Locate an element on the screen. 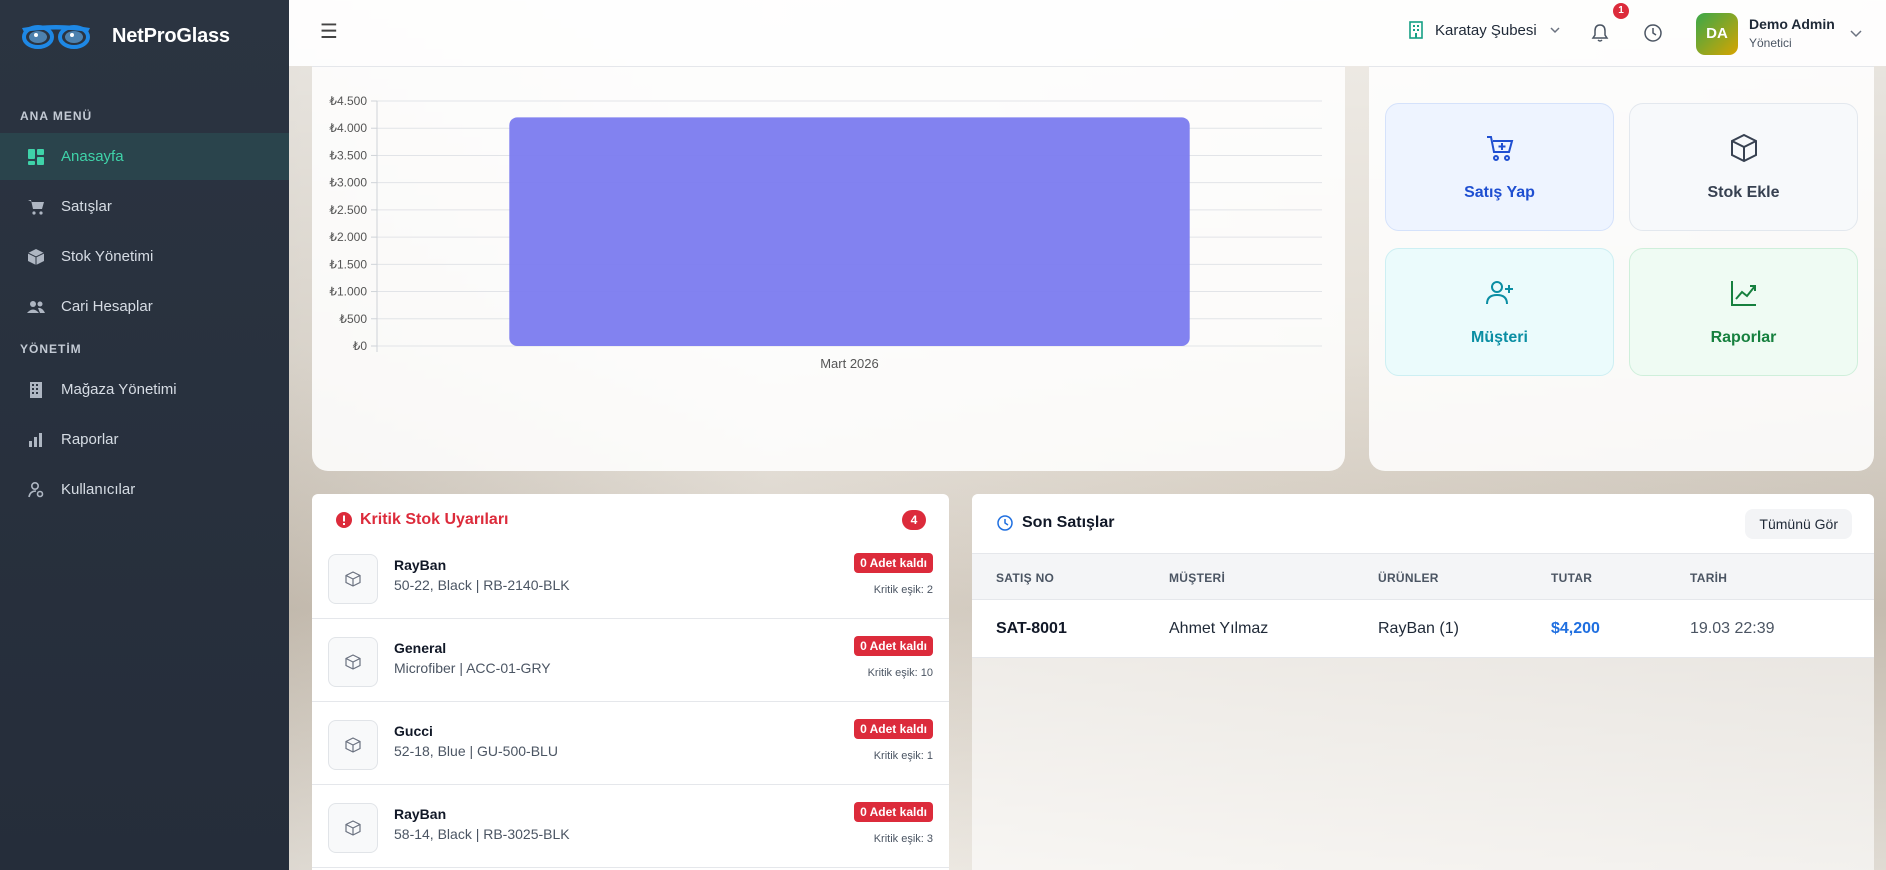 This screenshot has width=1886, height=870. users-icon is located at coordinates (36, 307).